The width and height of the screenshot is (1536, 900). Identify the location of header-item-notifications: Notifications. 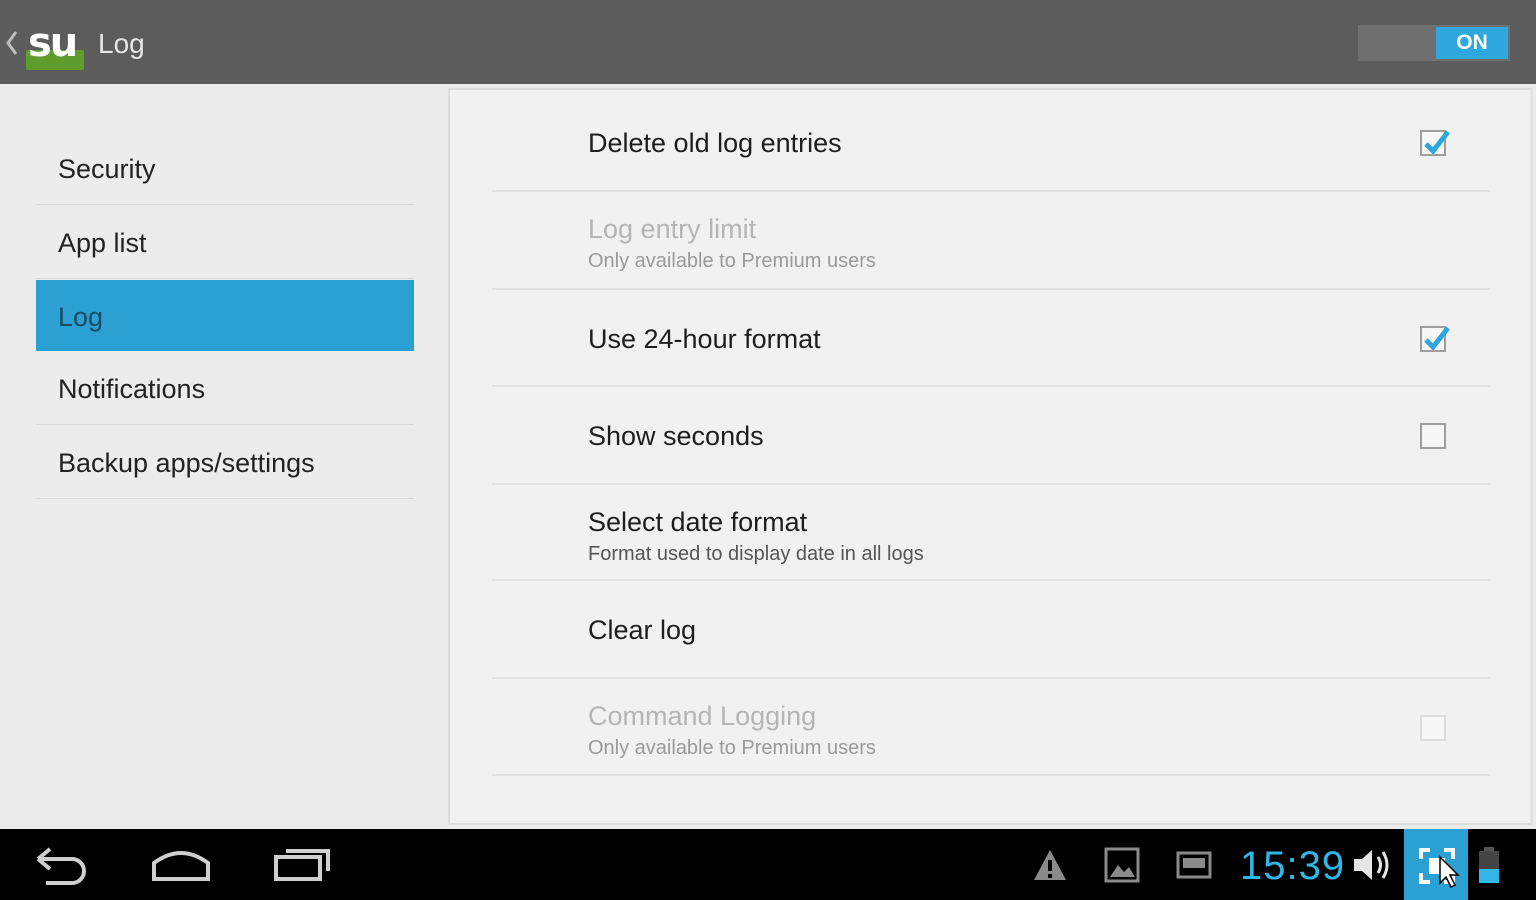
(225, 388).